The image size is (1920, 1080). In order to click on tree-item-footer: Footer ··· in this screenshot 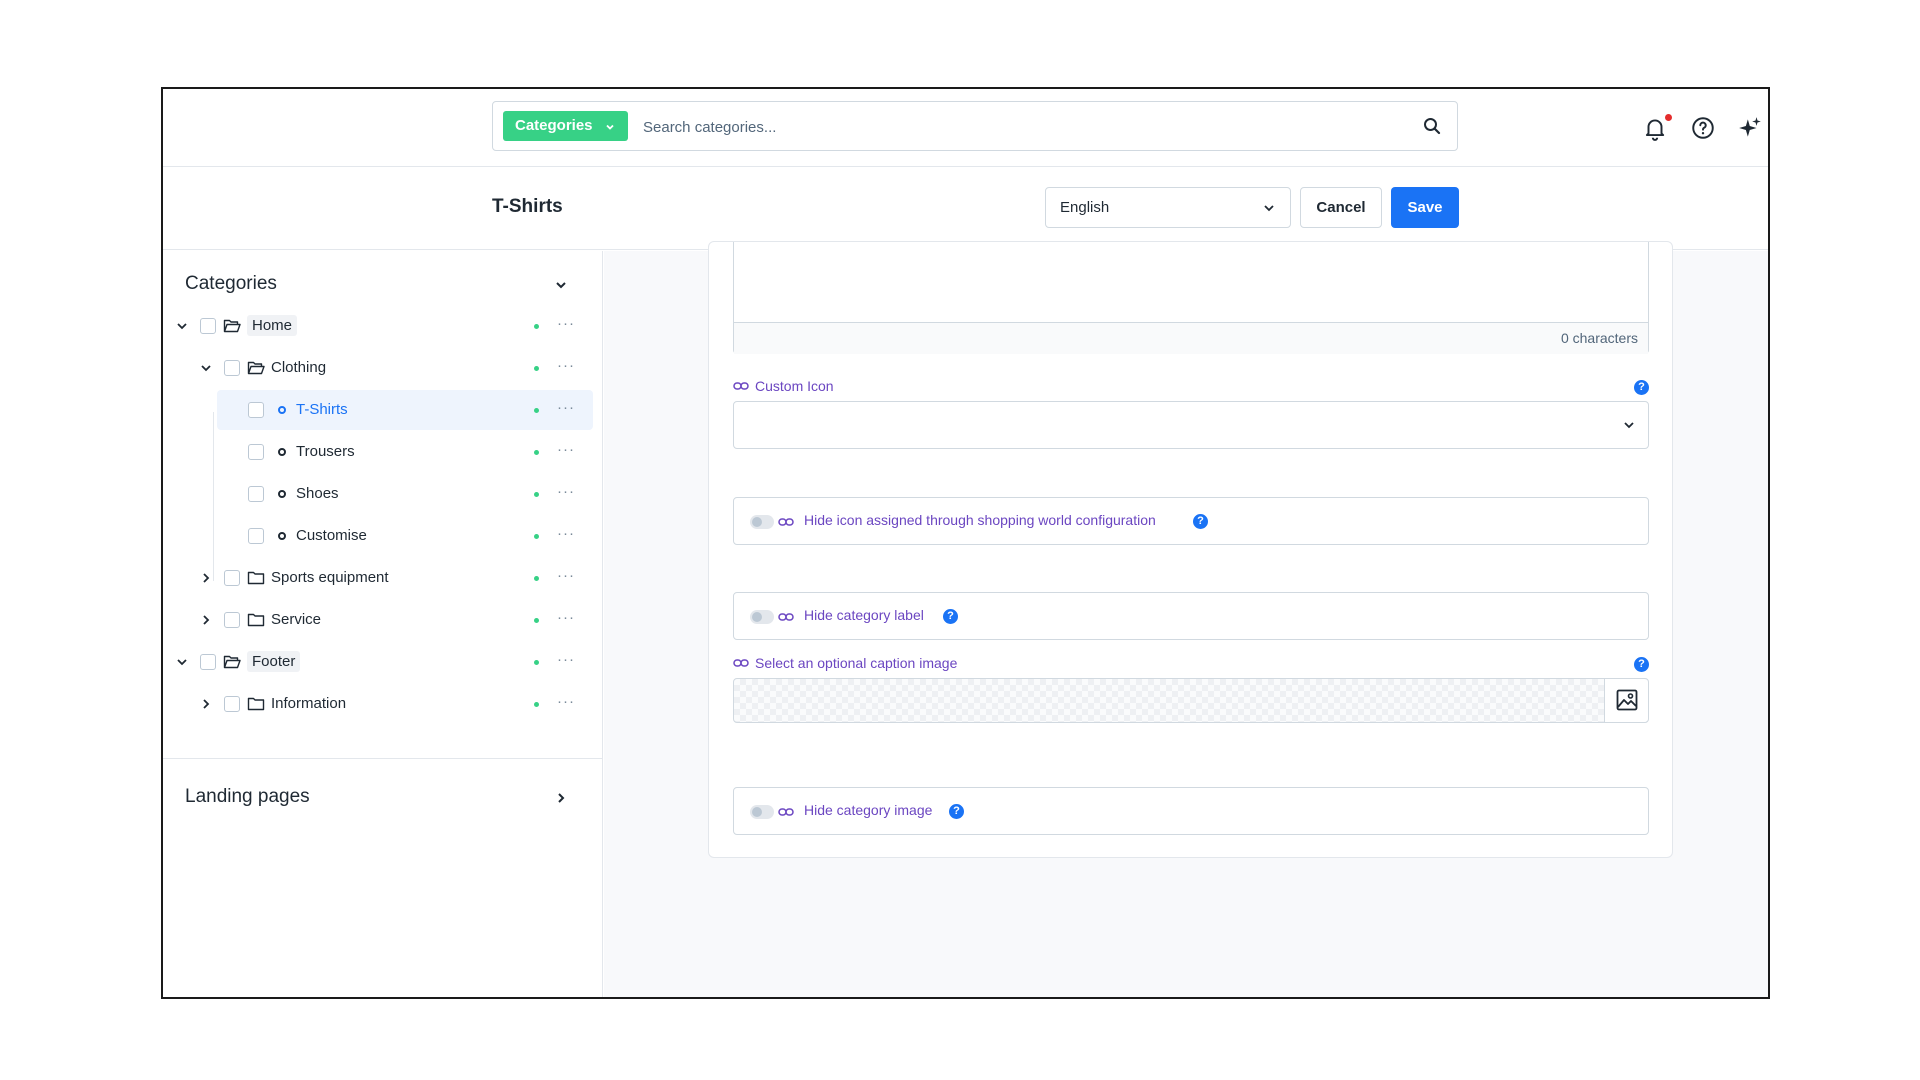, I will do `click(383, 662)`.